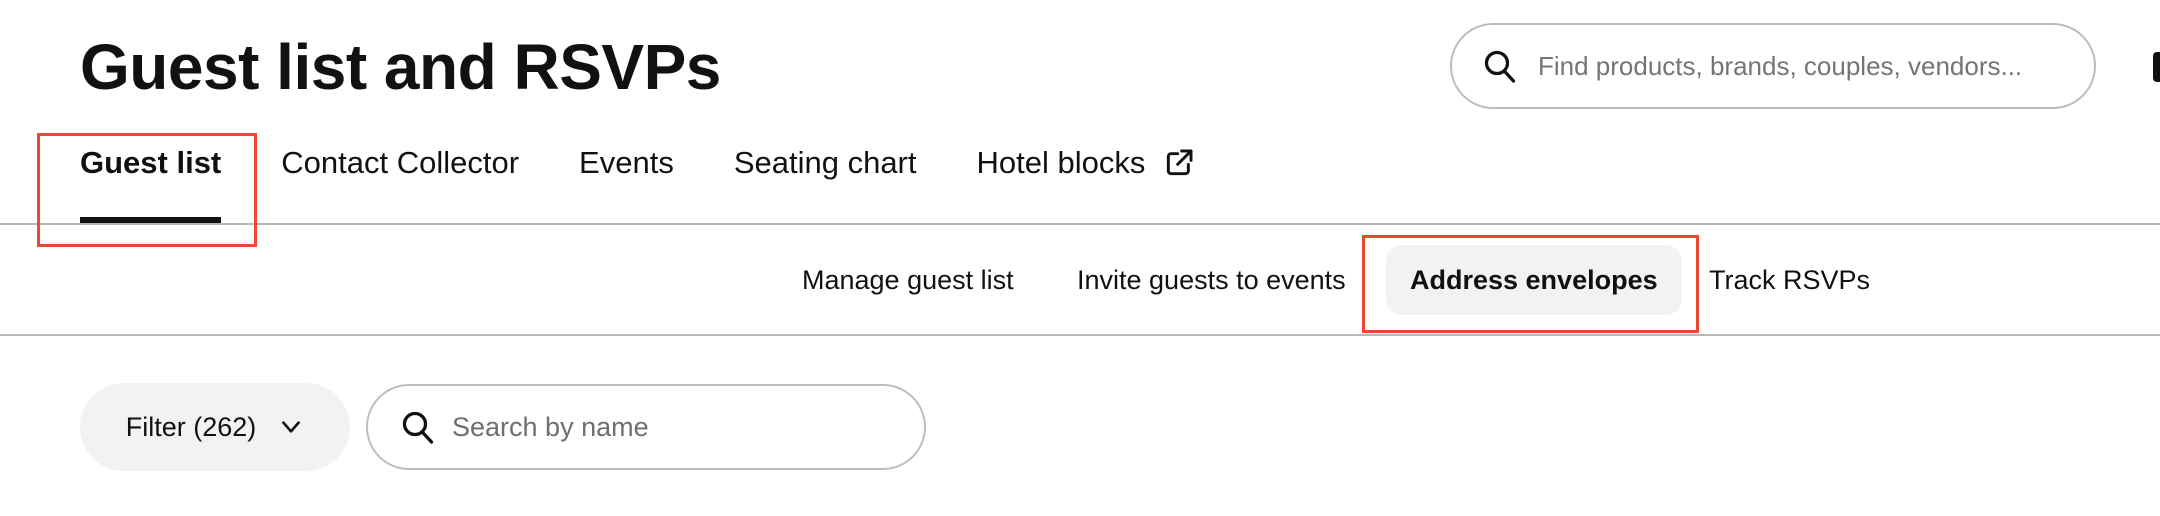 Image resolution: width=2160 pixels, height=516 pixels. I want to click on subnav-track-rsvps: Track RSVPs, so click(1789, 280).